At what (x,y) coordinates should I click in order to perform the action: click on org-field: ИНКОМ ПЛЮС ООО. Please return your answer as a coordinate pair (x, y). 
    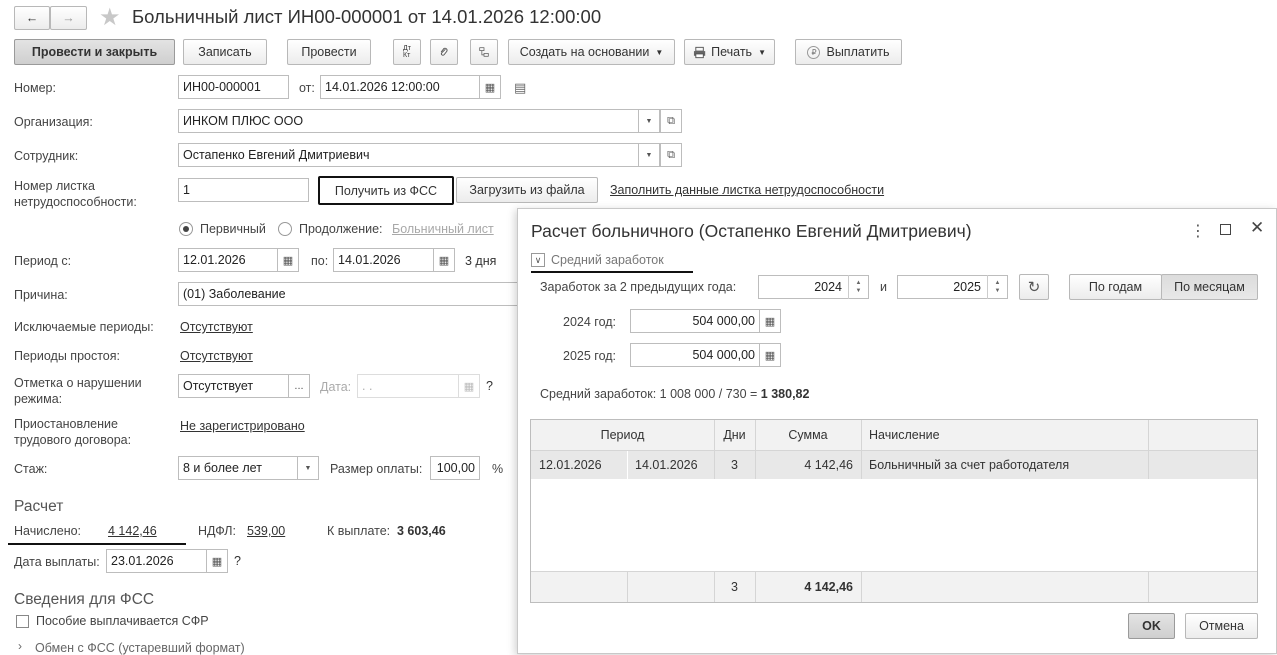
    Looking at the image, I should click on (408, 121).